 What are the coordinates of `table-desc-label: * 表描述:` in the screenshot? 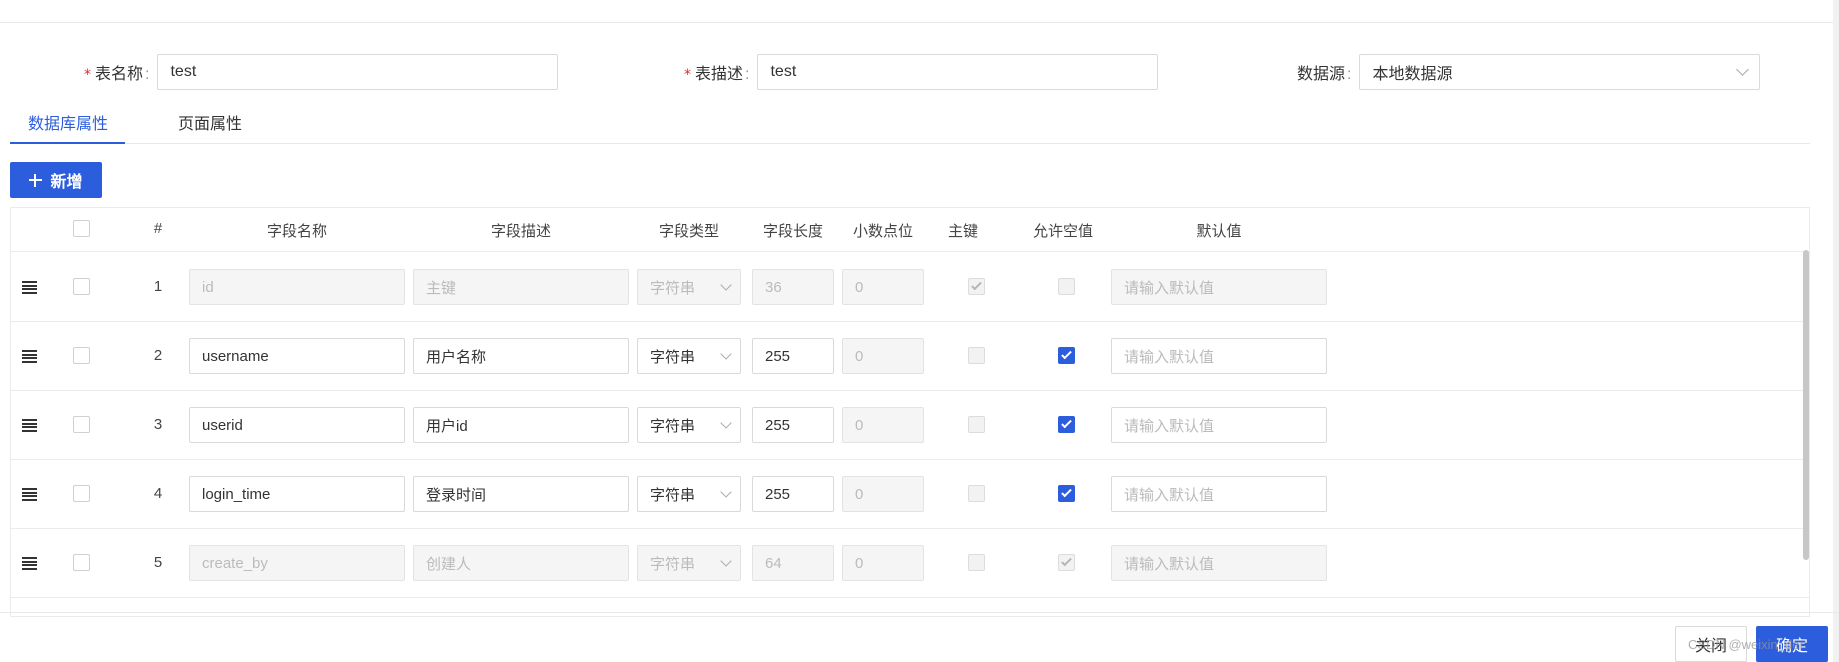 It's located at (717, 74).